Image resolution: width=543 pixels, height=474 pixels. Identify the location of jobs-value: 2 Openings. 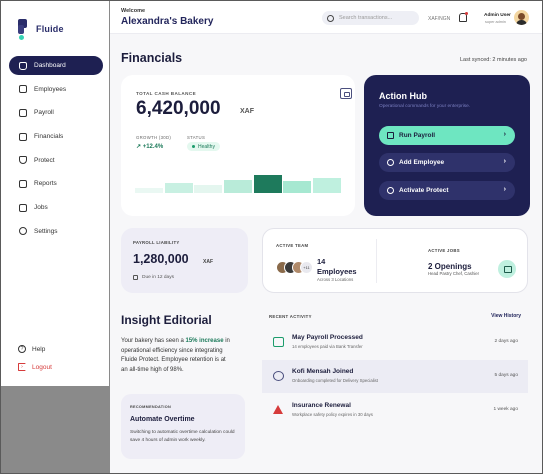
(450, 266).